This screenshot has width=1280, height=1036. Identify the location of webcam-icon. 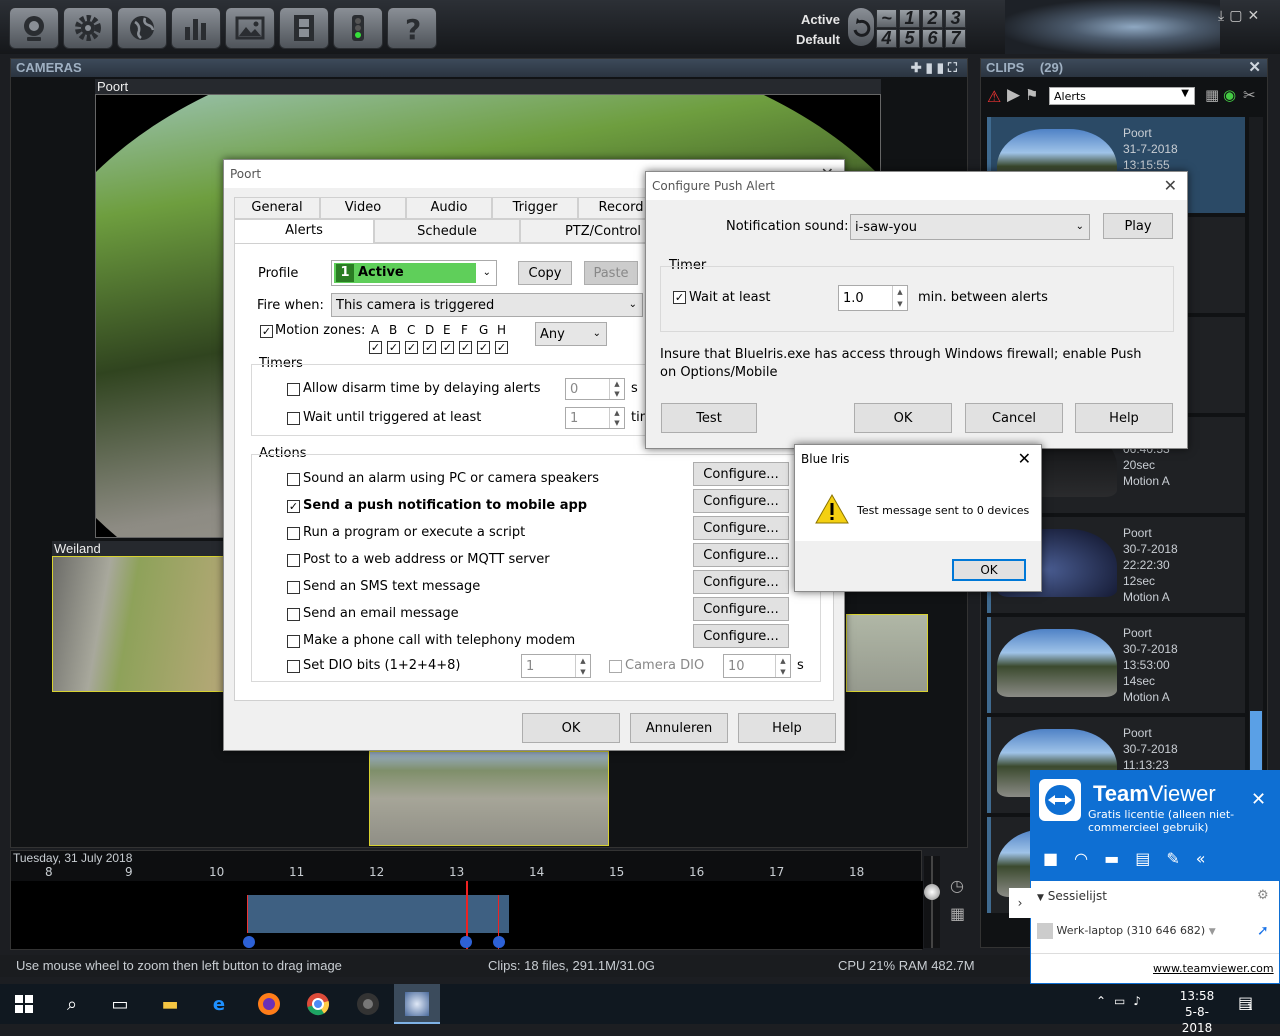
(34, 28).